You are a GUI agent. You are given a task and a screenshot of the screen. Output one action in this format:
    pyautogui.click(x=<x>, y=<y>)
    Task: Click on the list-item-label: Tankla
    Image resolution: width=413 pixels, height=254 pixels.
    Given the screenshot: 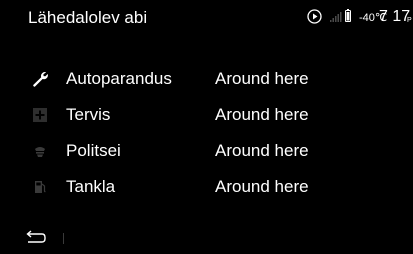 What is the action you would take?
    pyautogui.click(x=91, y=186)
    